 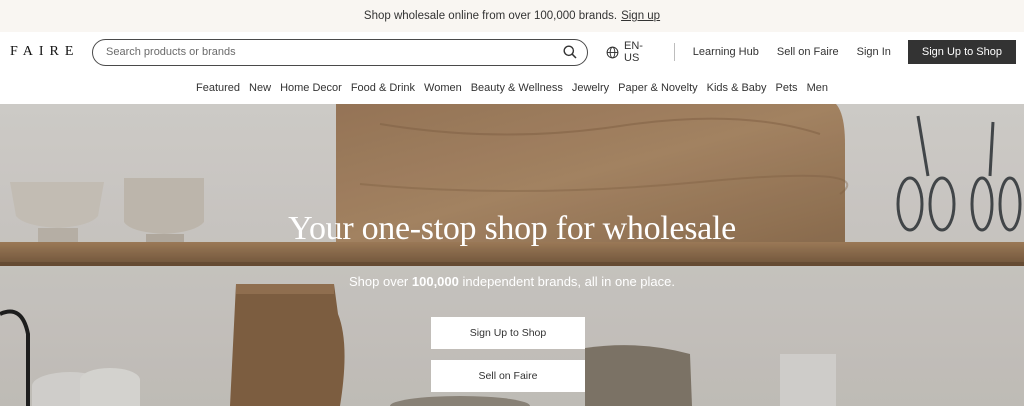 What do you see at coordinates (508, 333) in the screenshot?
I see `hero-sign-up-to-shop-button: Sign Up to Shop` at bounding box center [508, 333].